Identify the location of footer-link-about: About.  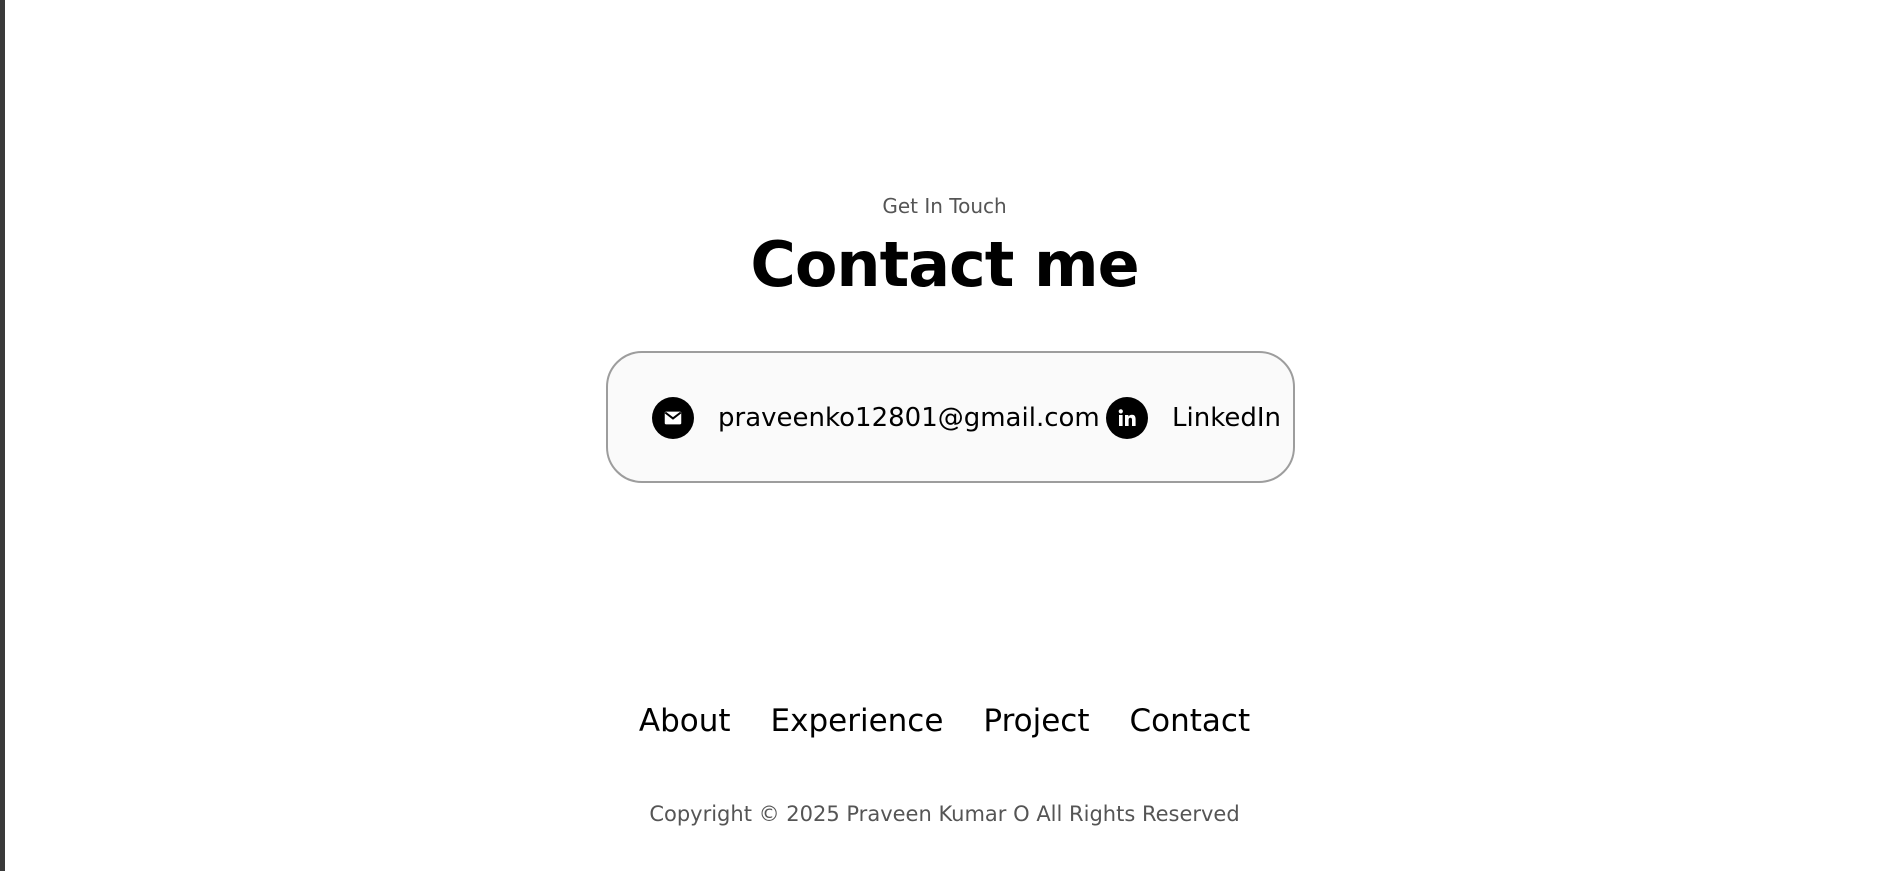
(685, 721).